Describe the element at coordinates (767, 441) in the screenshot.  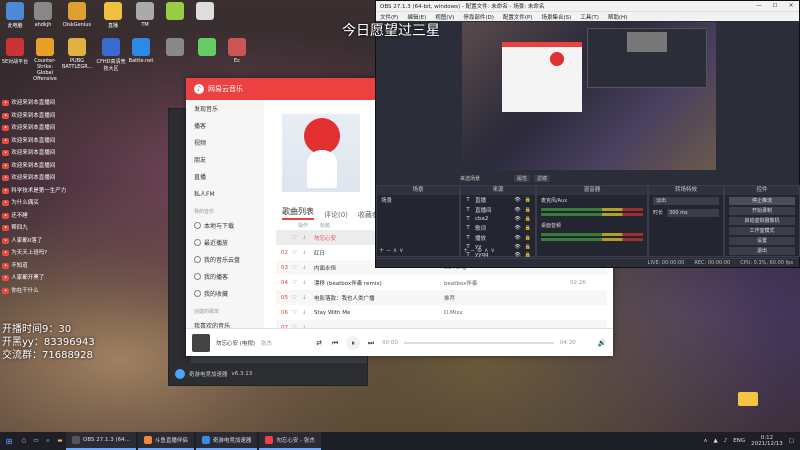
I see `clock: 0:12 2021/12/13` at that location.